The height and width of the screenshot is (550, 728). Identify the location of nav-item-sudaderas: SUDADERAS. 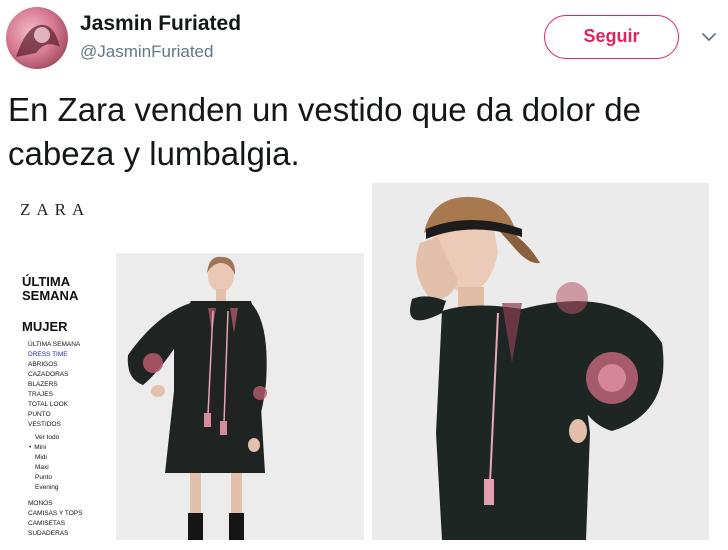
(55, 534).